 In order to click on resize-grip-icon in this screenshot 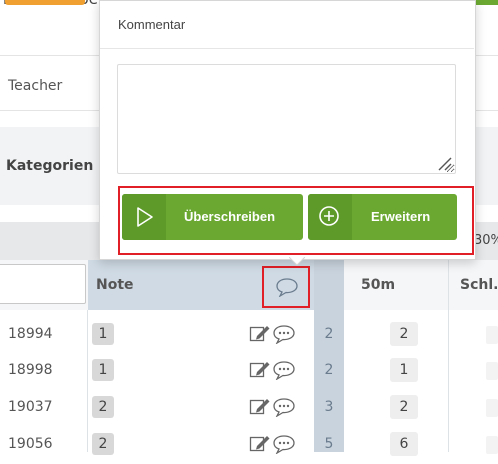, I will do `click(444, 163)`.